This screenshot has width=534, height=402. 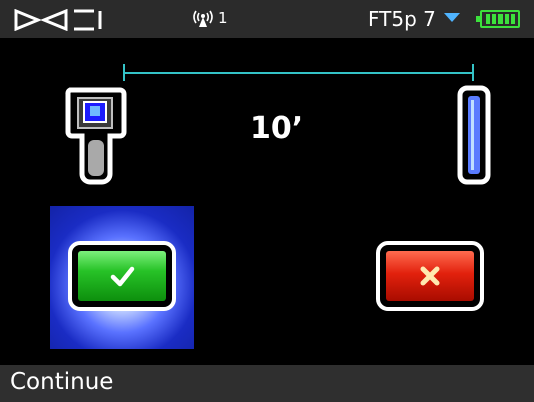 I want to click on reject-button-face, so click(x=430, y=276).